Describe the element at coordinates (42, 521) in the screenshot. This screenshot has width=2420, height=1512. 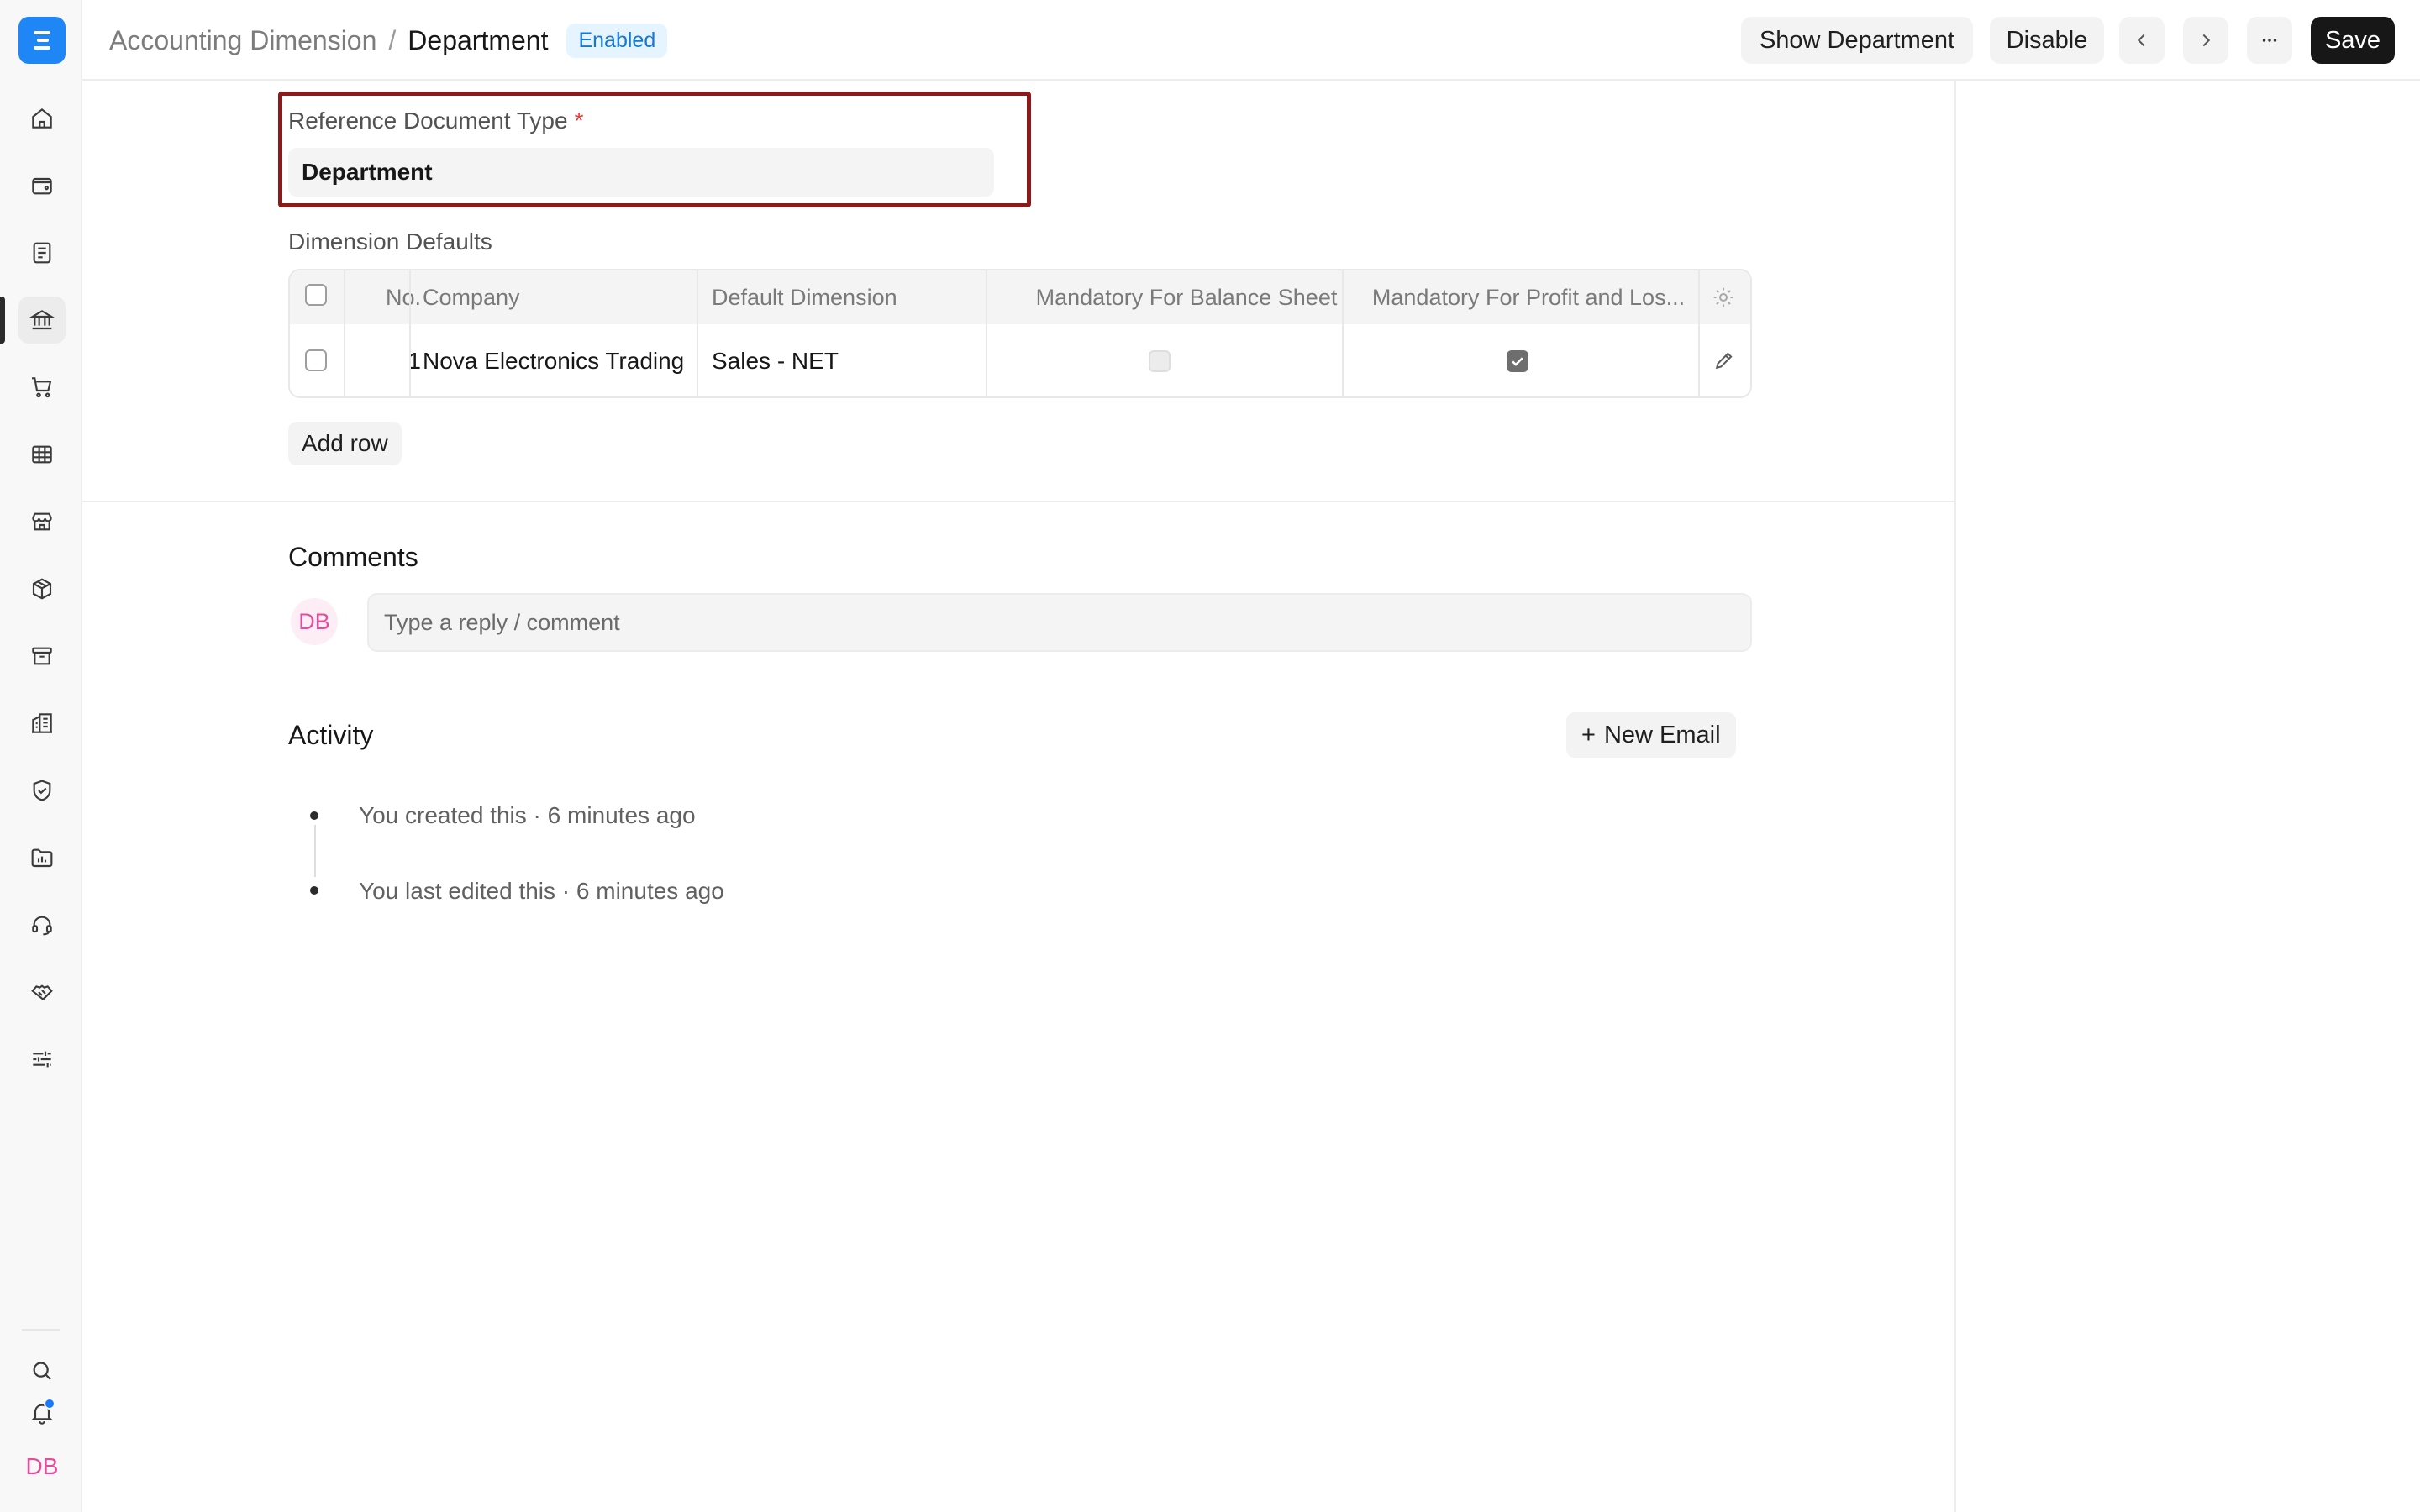
I see `store-icon` at that location.